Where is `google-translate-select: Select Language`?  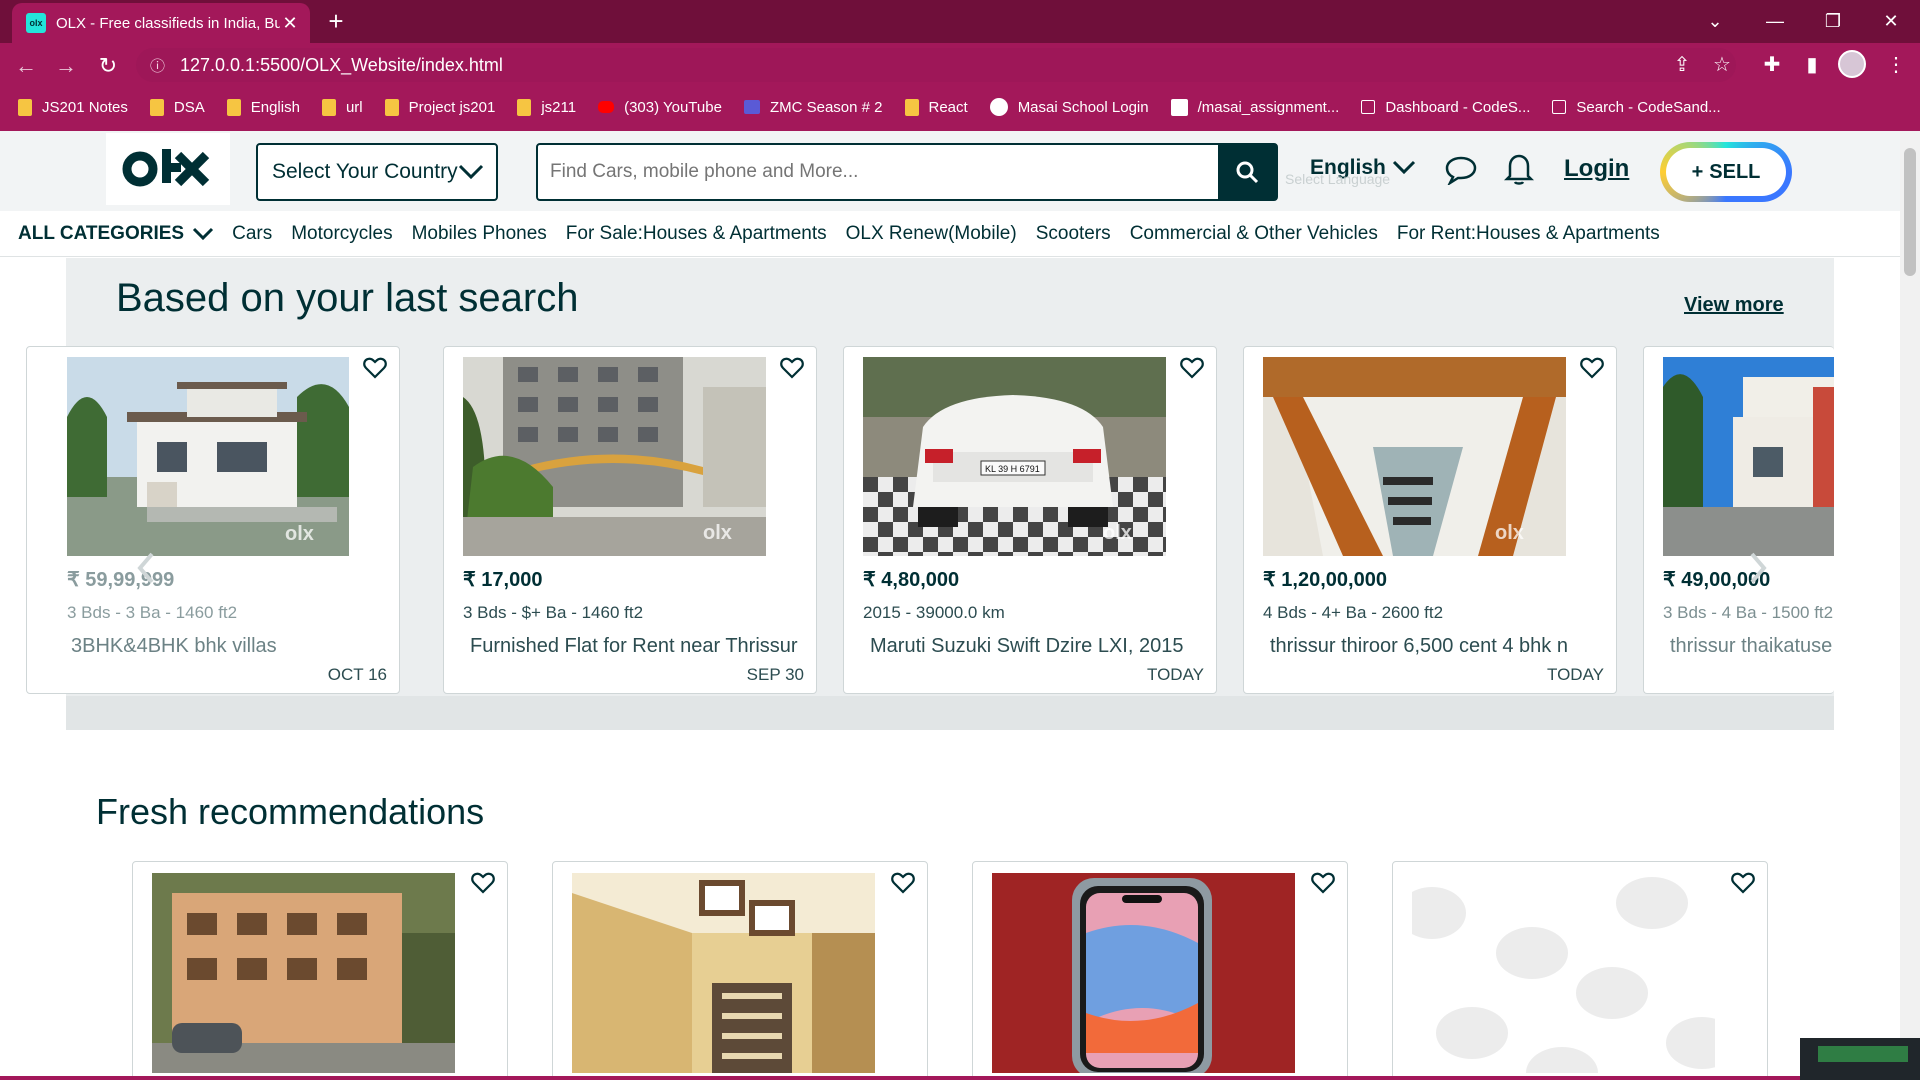 google-translate-select: Select Language is located at coordinates (1357, 182).